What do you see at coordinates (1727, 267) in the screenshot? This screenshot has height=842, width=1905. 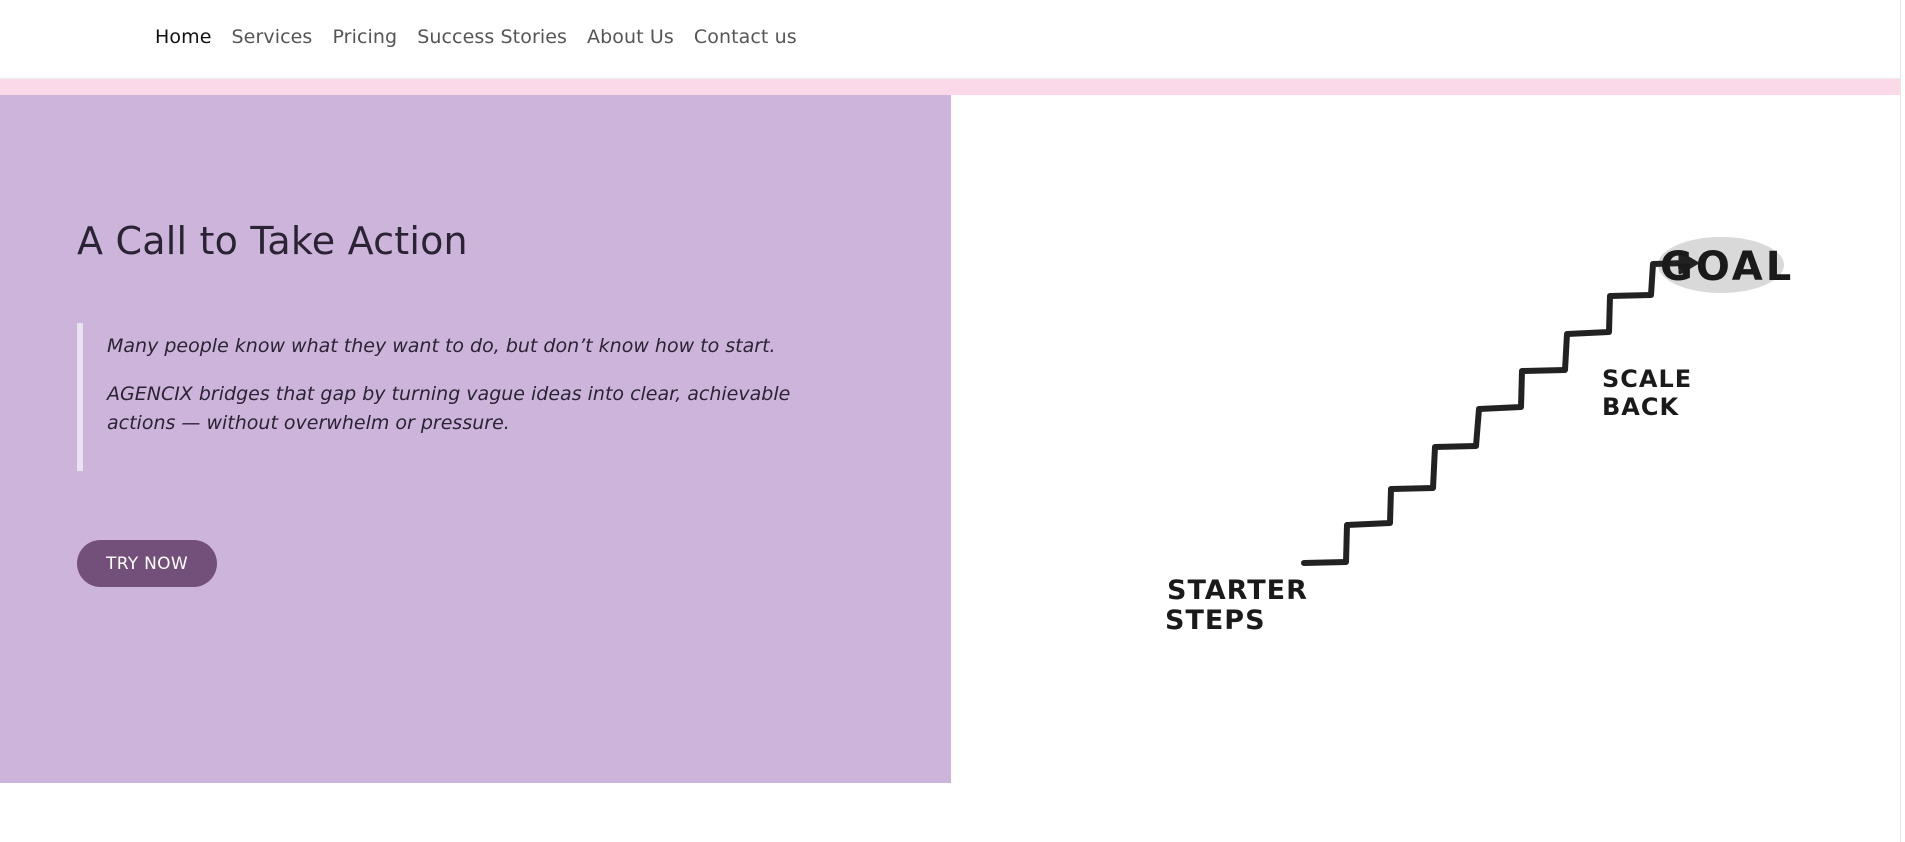 I see `goal-label: GOAL` at bounding box center [1727, 267].